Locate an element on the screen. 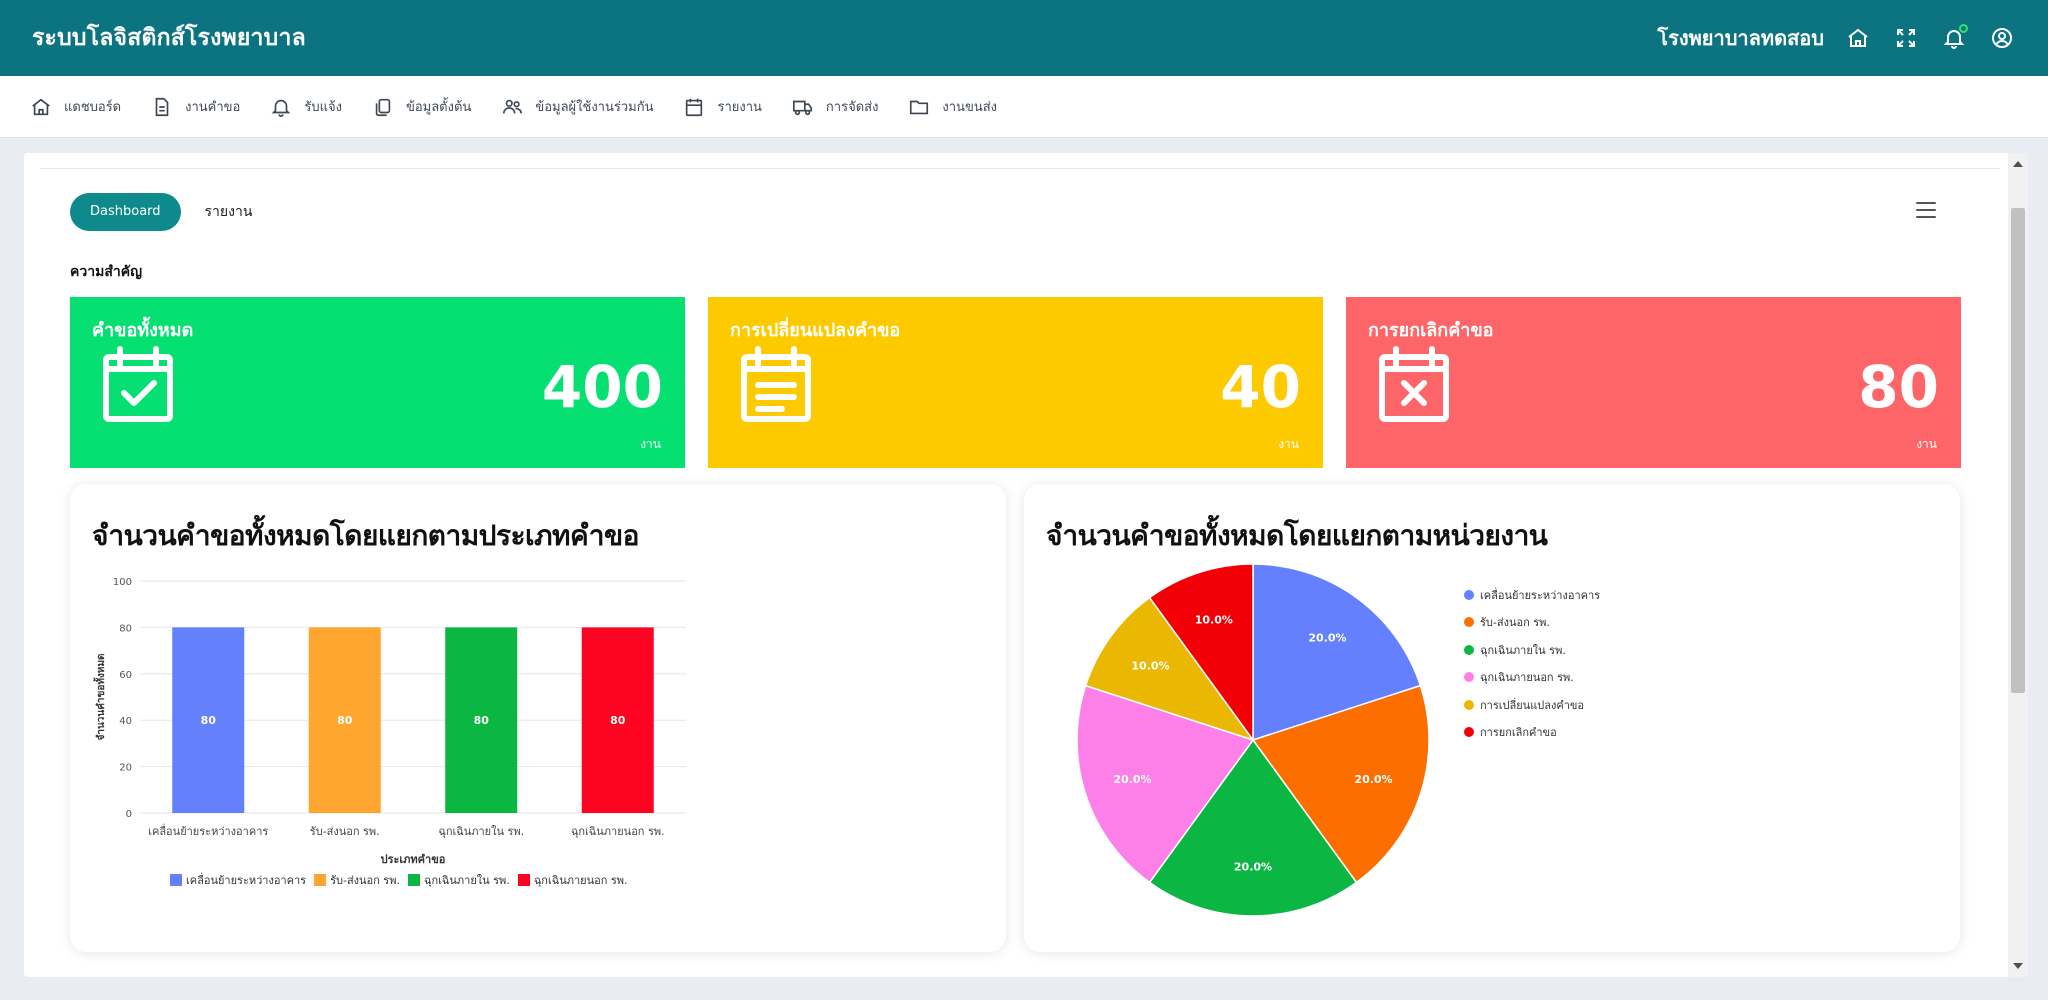  card-value: 40 is located at coordinates (1260, 387).